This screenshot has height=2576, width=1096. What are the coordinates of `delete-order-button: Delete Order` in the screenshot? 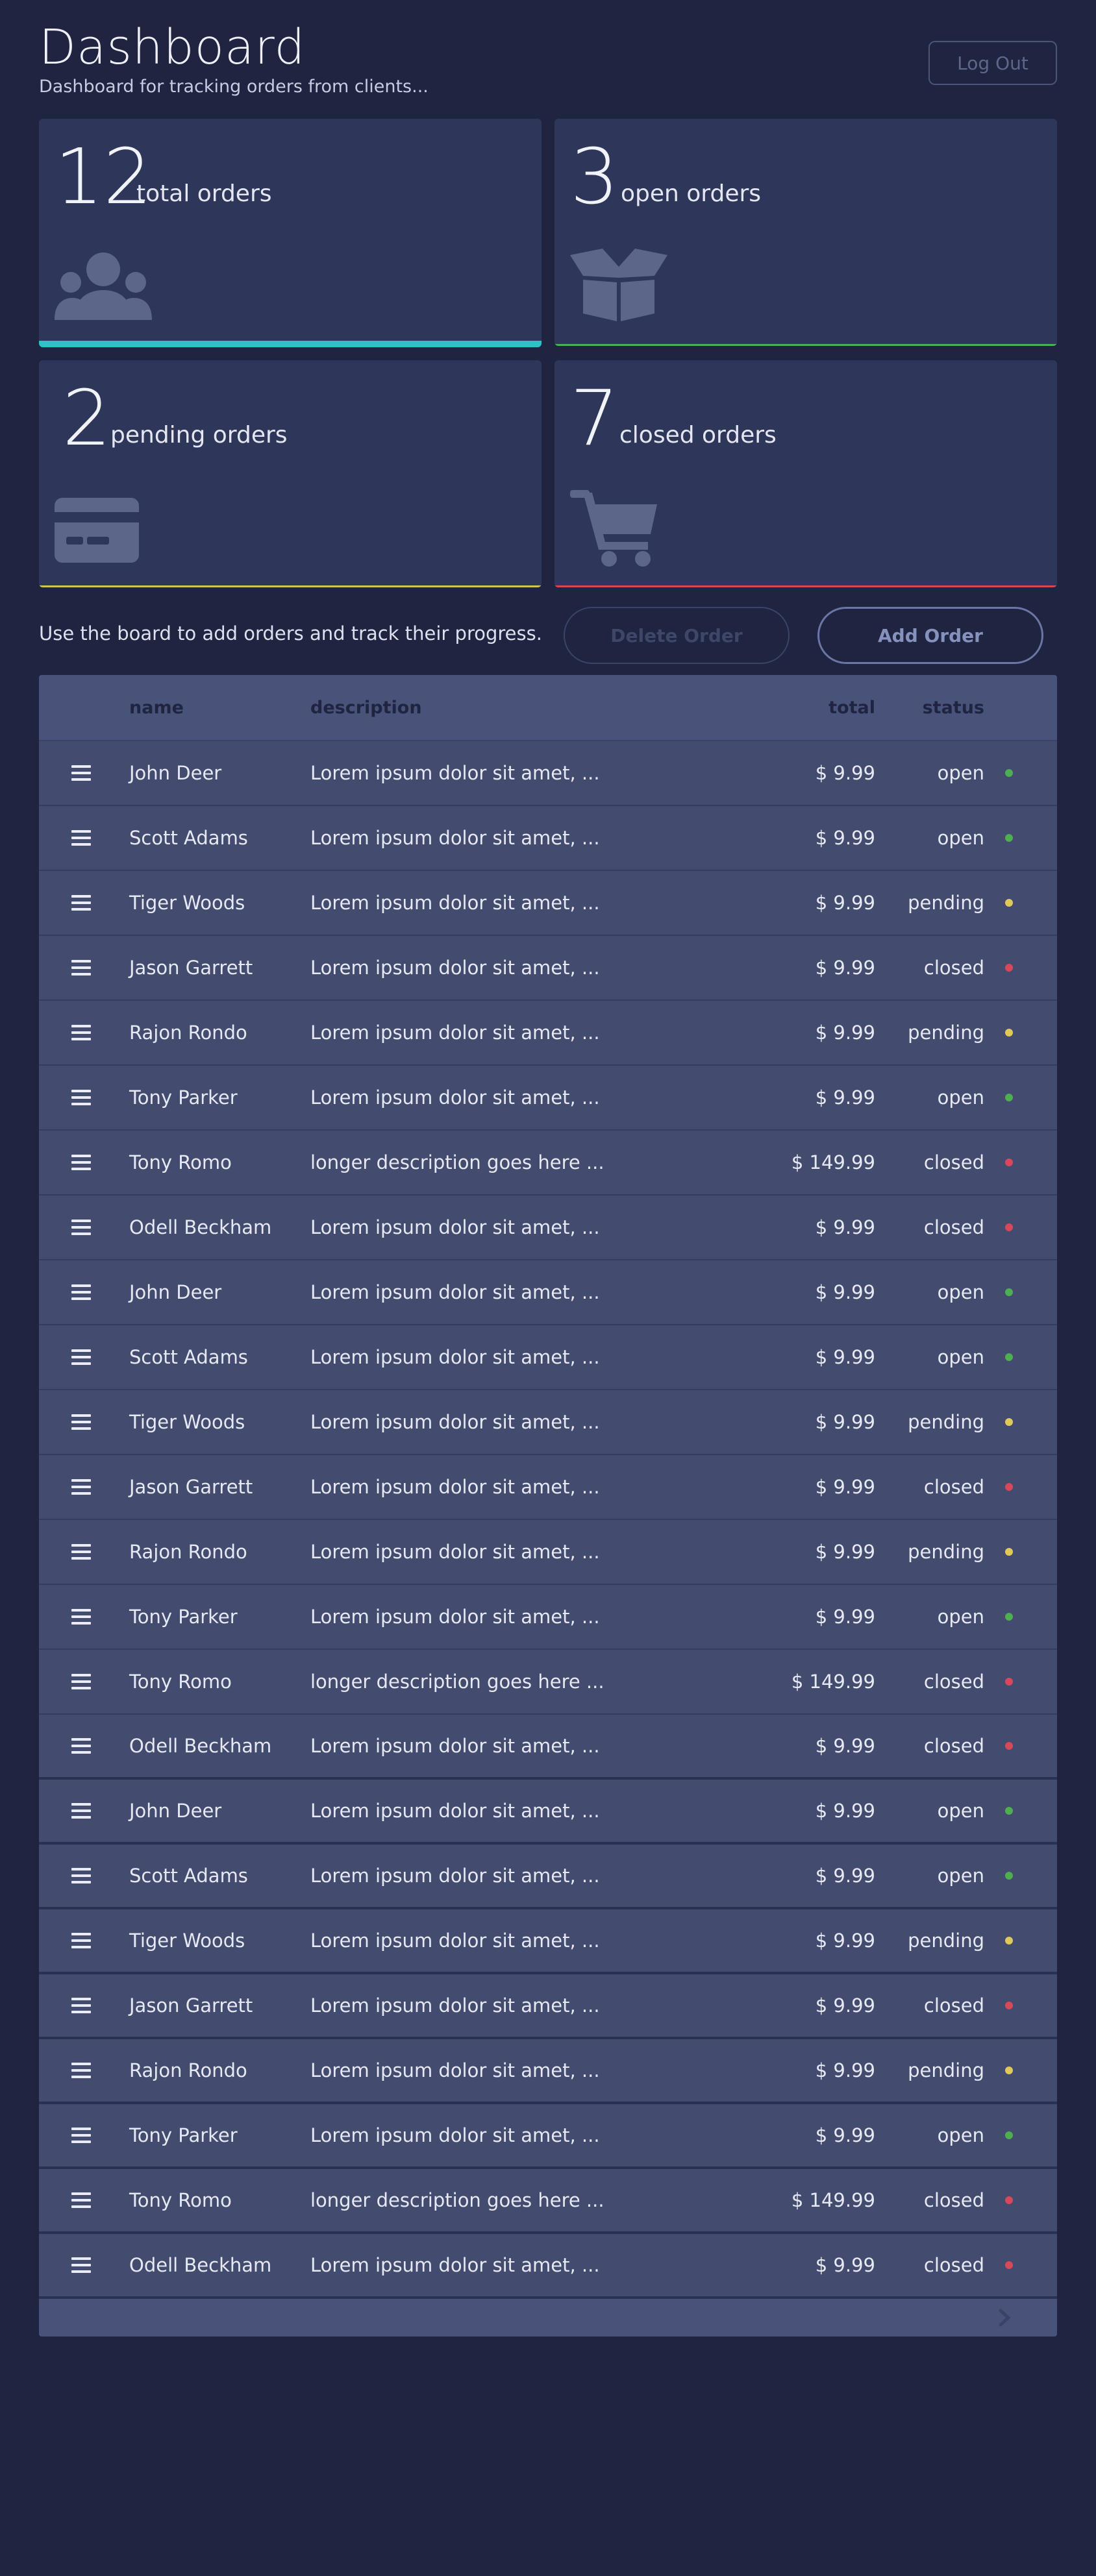 It's located at (677, 635).